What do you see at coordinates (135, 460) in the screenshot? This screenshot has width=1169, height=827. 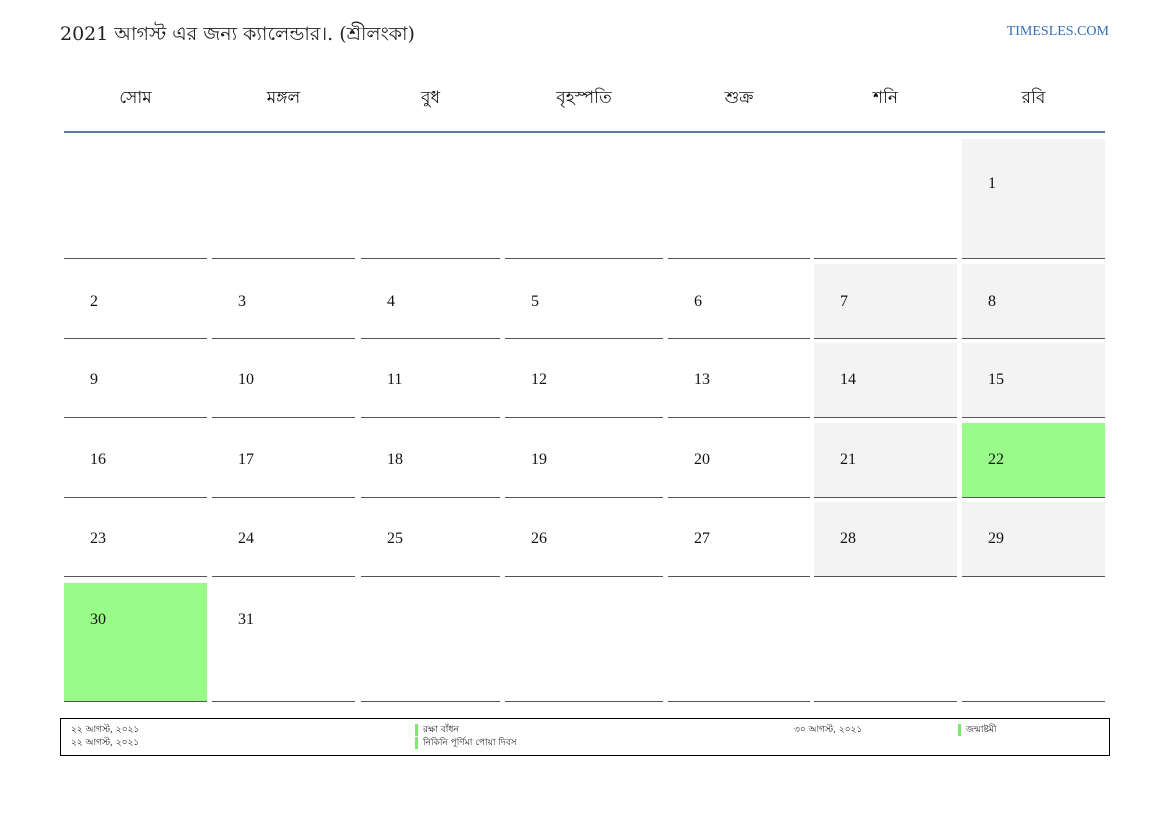 I see `day-cell: 16` at bounding box center [135, 460].